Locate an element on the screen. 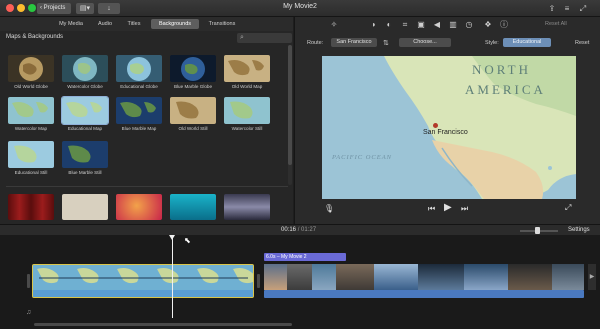 The height and width of the screenshot is (329, 600). background-slate is located at coordinates (247, 207).